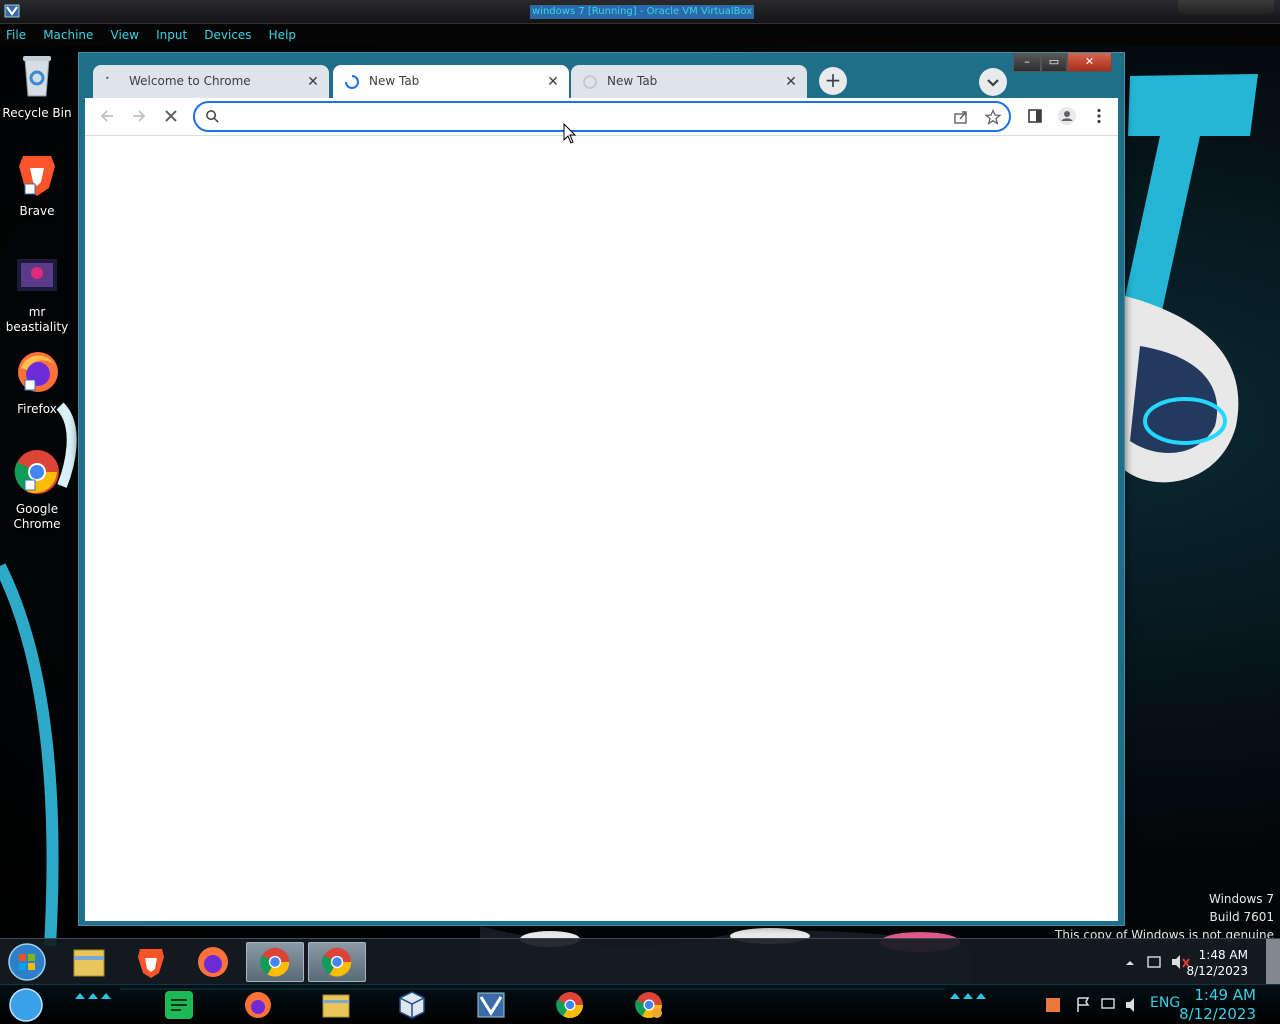  I want to click on desktop-icon-label: Recycle Bin, so click(37, 113).